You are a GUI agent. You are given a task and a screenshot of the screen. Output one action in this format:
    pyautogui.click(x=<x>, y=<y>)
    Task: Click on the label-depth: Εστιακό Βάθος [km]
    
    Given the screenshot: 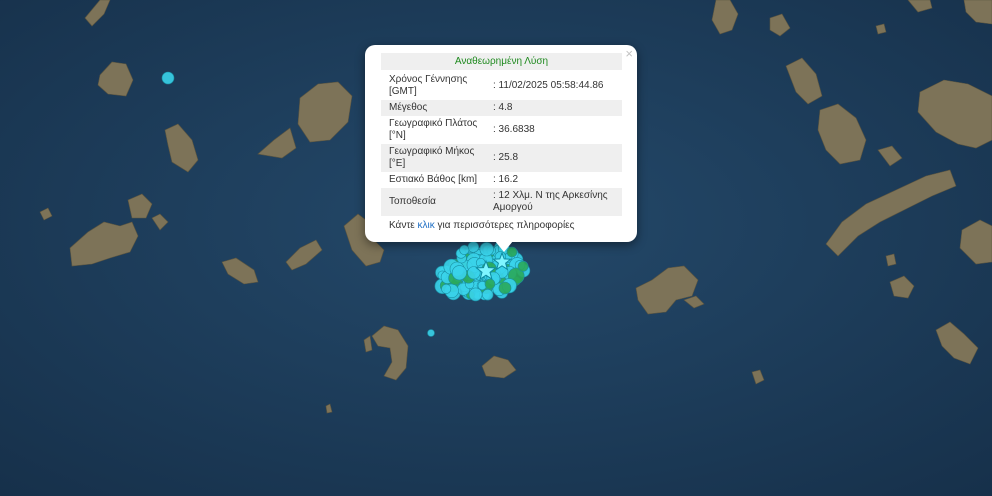 What is the action you would take?
    pyautogui.click(x=433, y=179)
    